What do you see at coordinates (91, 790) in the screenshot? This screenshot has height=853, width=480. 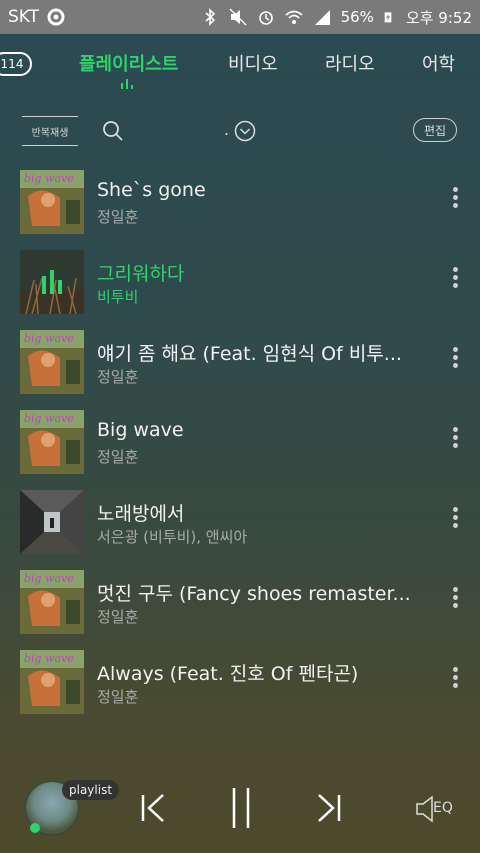 I see `playlist-button: playlist` at bounding box center [91, 790].